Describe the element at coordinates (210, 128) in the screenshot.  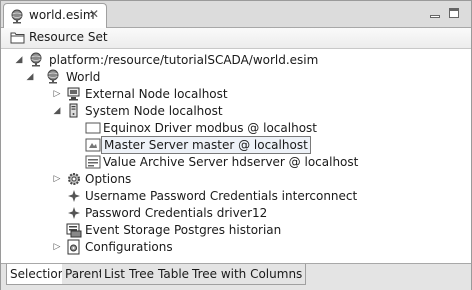
I see `tree-label: Equinox Driver modbus @ localhost` at that location.